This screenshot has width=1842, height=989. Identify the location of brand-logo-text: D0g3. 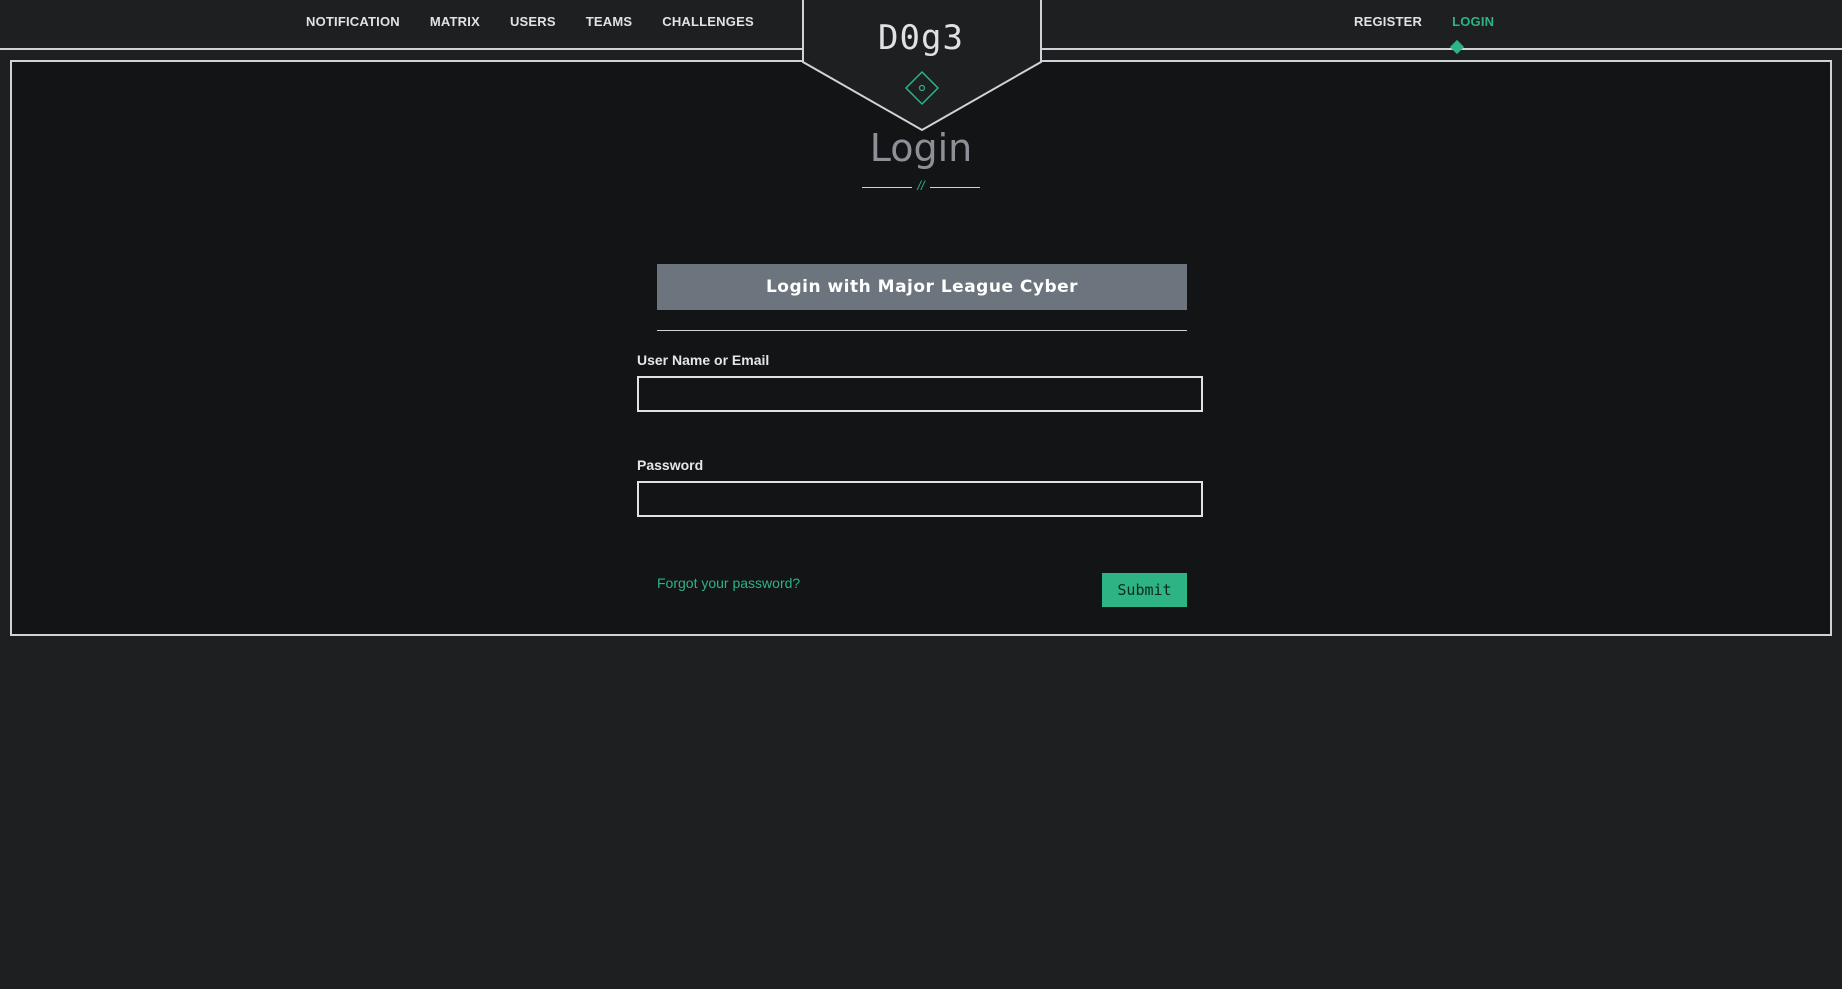
(921, 38).